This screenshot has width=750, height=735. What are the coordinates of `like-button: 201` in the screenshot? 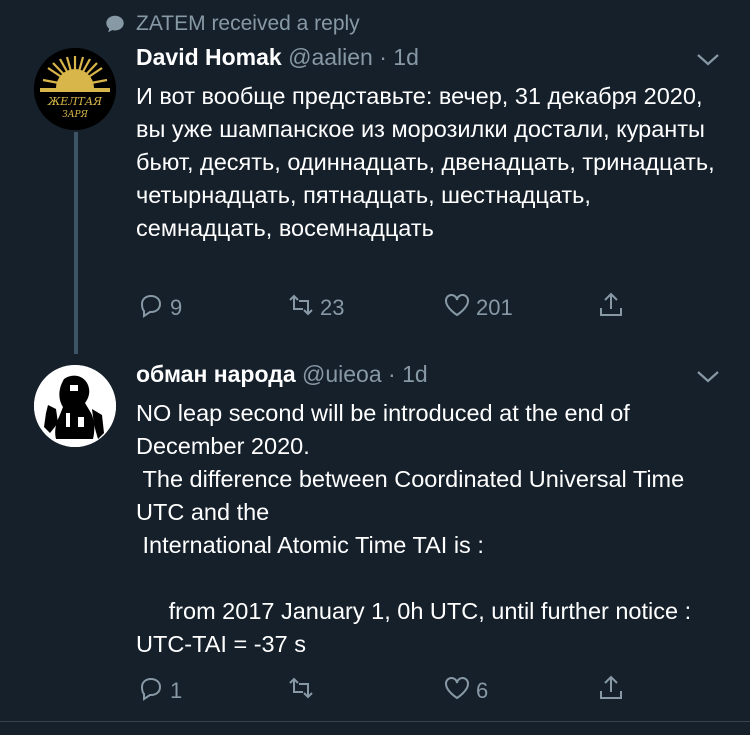 It's located at (477, 308).